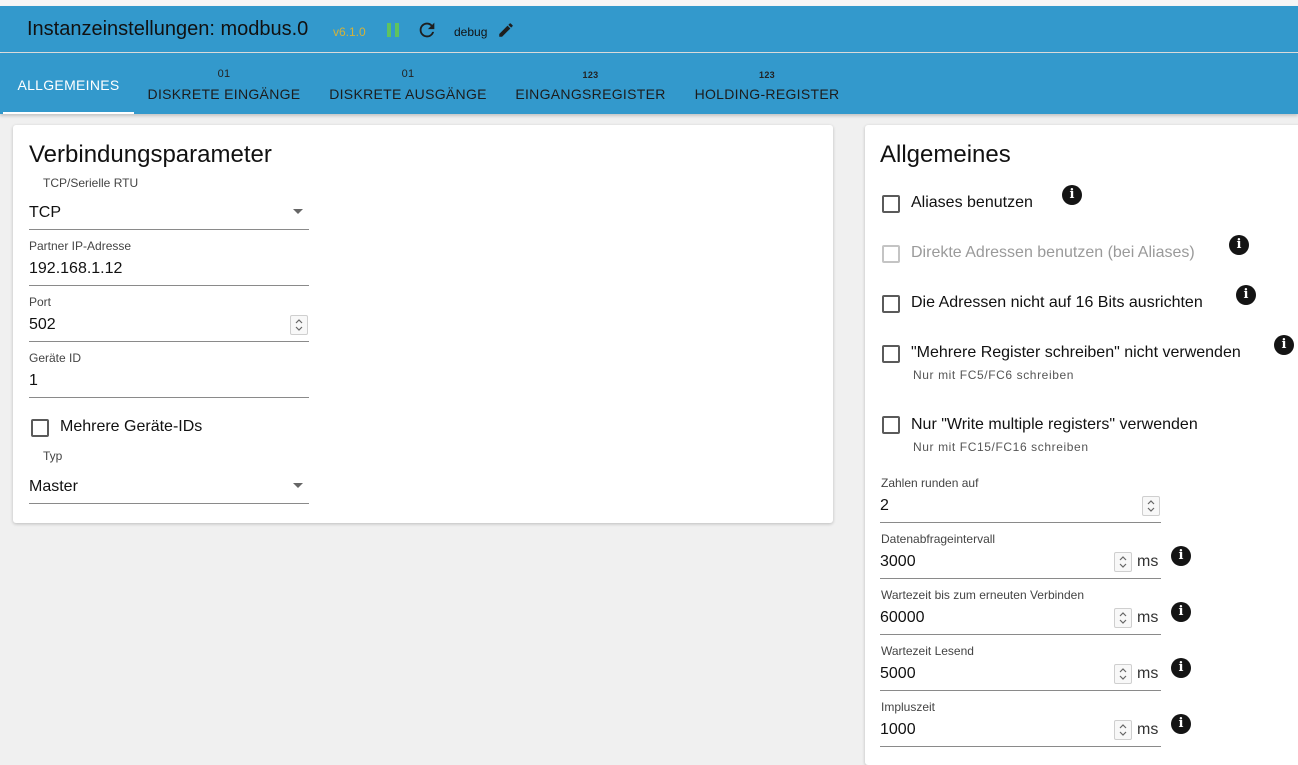 The height and width of the screenshot is (765, 1298). Describe the element at coordinates (938, 539) in the screenshot. I see `poll-interval-label: Datenabfrageintervall` at that location.